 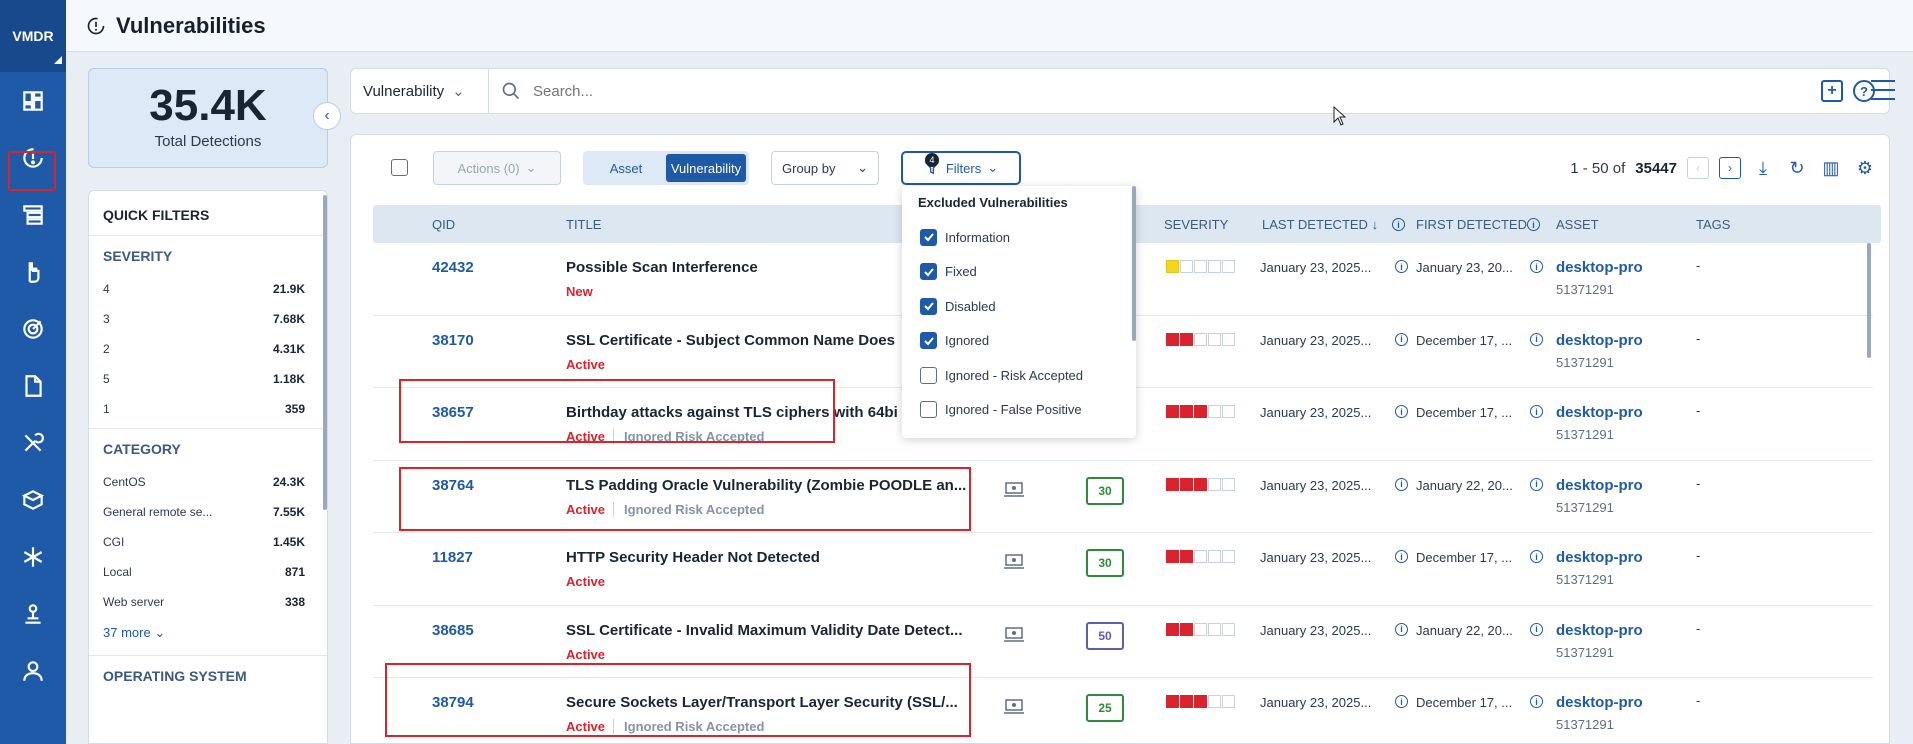 What do you see at coordinates (1797, 168) in the screenshot?
I see `refresh-icon: ↻` at bounding box center [1797, 168].